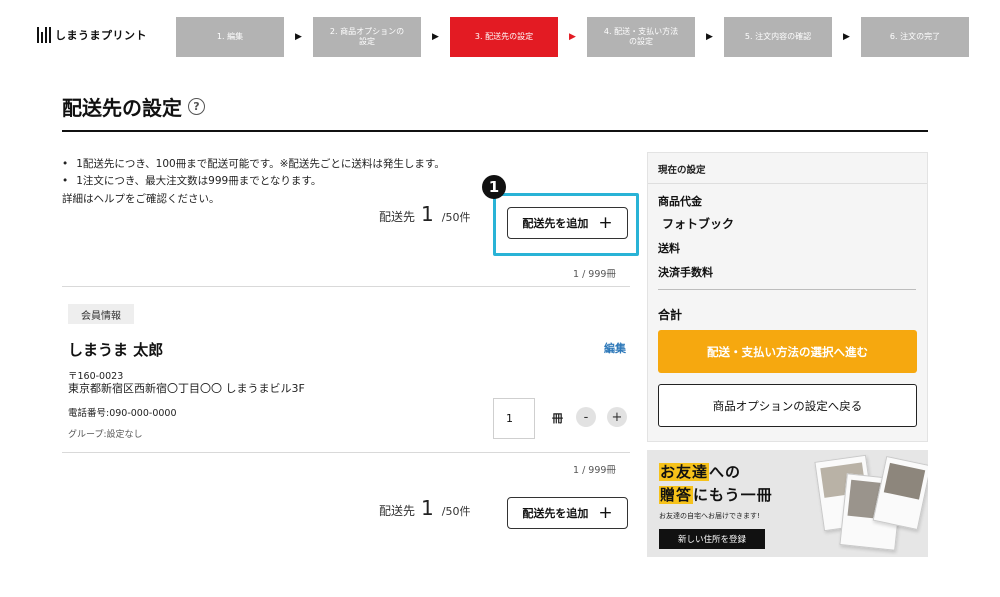 This screenshot has width=1000, height=597. I want to click on step-complete: 6. 注文の完了, so click(915, 37).